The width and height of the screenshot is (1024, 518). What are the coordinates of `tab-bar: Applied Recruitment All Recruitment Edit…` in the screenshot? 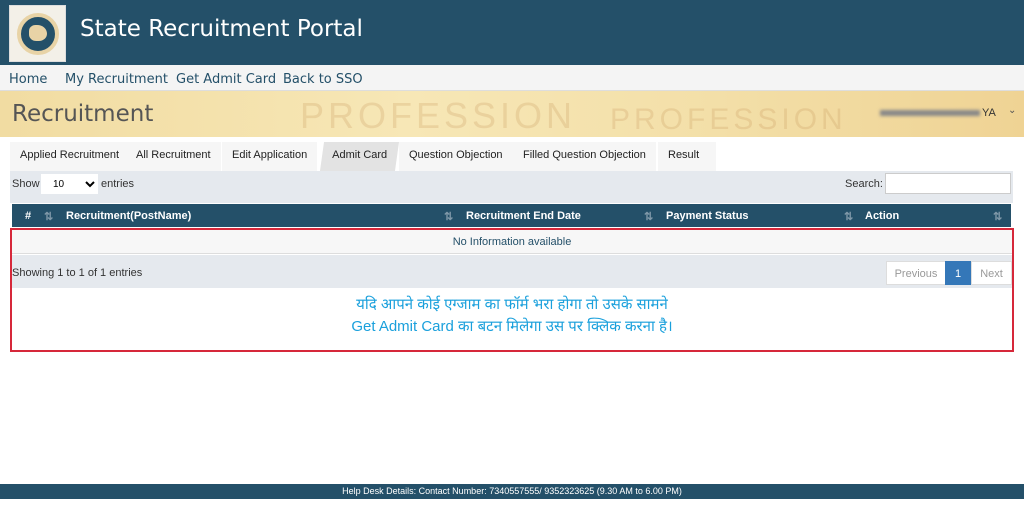 It's located at (365, 156).